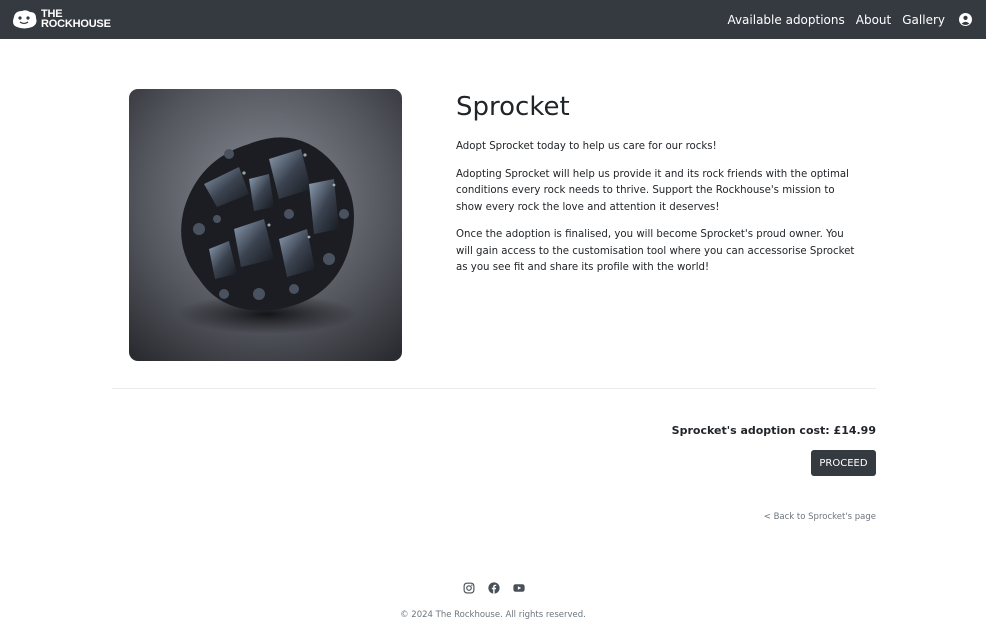  I want to click on rock-logo-icon, so click(25, 19).